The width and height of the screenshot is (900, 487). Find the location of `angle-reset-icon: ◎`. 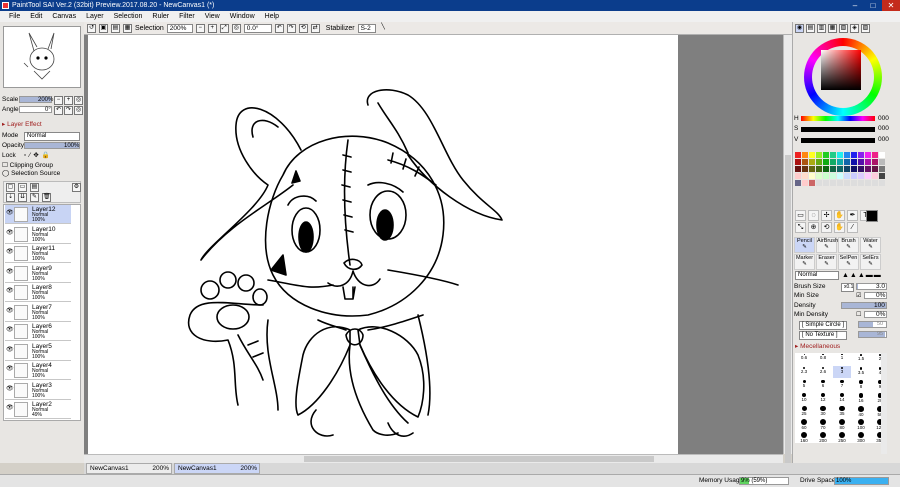

angle-reset-icon: ◎ is located at coordinates (78, 110).